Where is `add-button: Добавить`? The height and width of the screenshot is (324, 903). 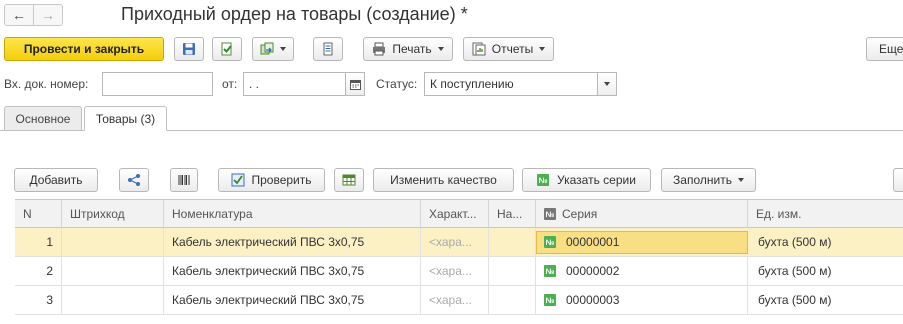 add-button: Добавить is located at coordinates (56, 180).